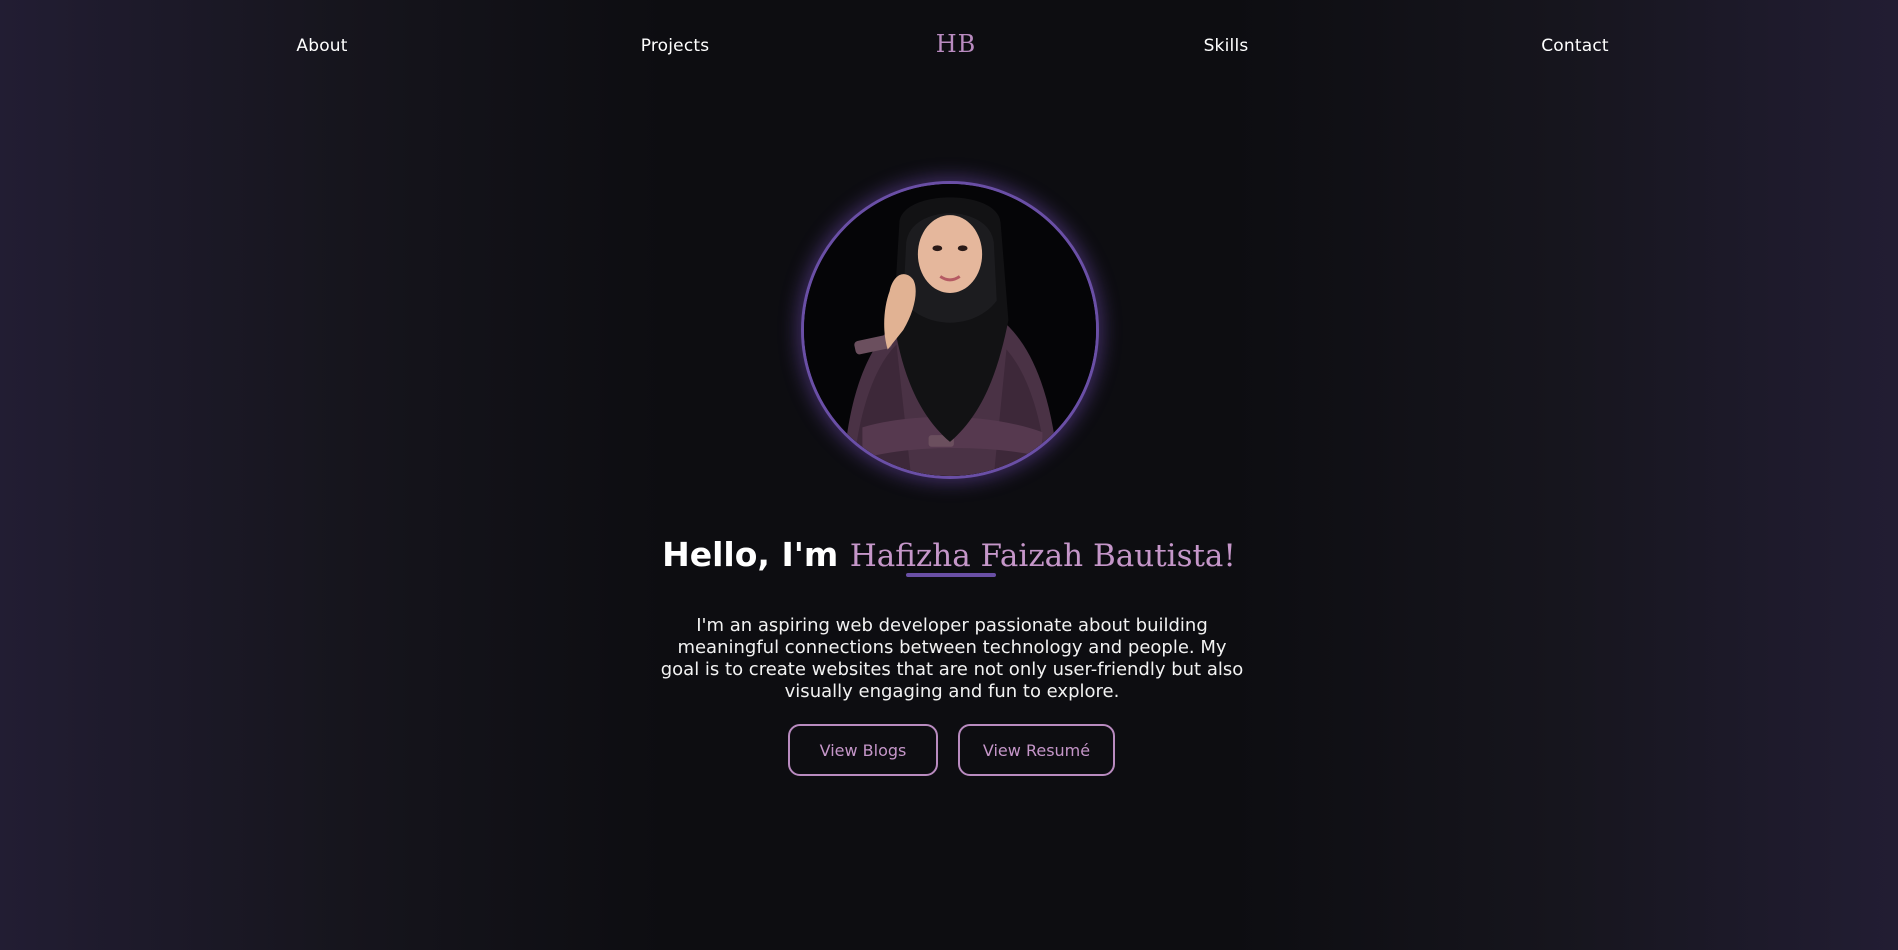 Image resolution: width=1898 pixels, height=950 pixels. What do you see at coordinates (321, 46) in the screenshot?
I see `nav-link-about: About` at bounding box center [321, 46].